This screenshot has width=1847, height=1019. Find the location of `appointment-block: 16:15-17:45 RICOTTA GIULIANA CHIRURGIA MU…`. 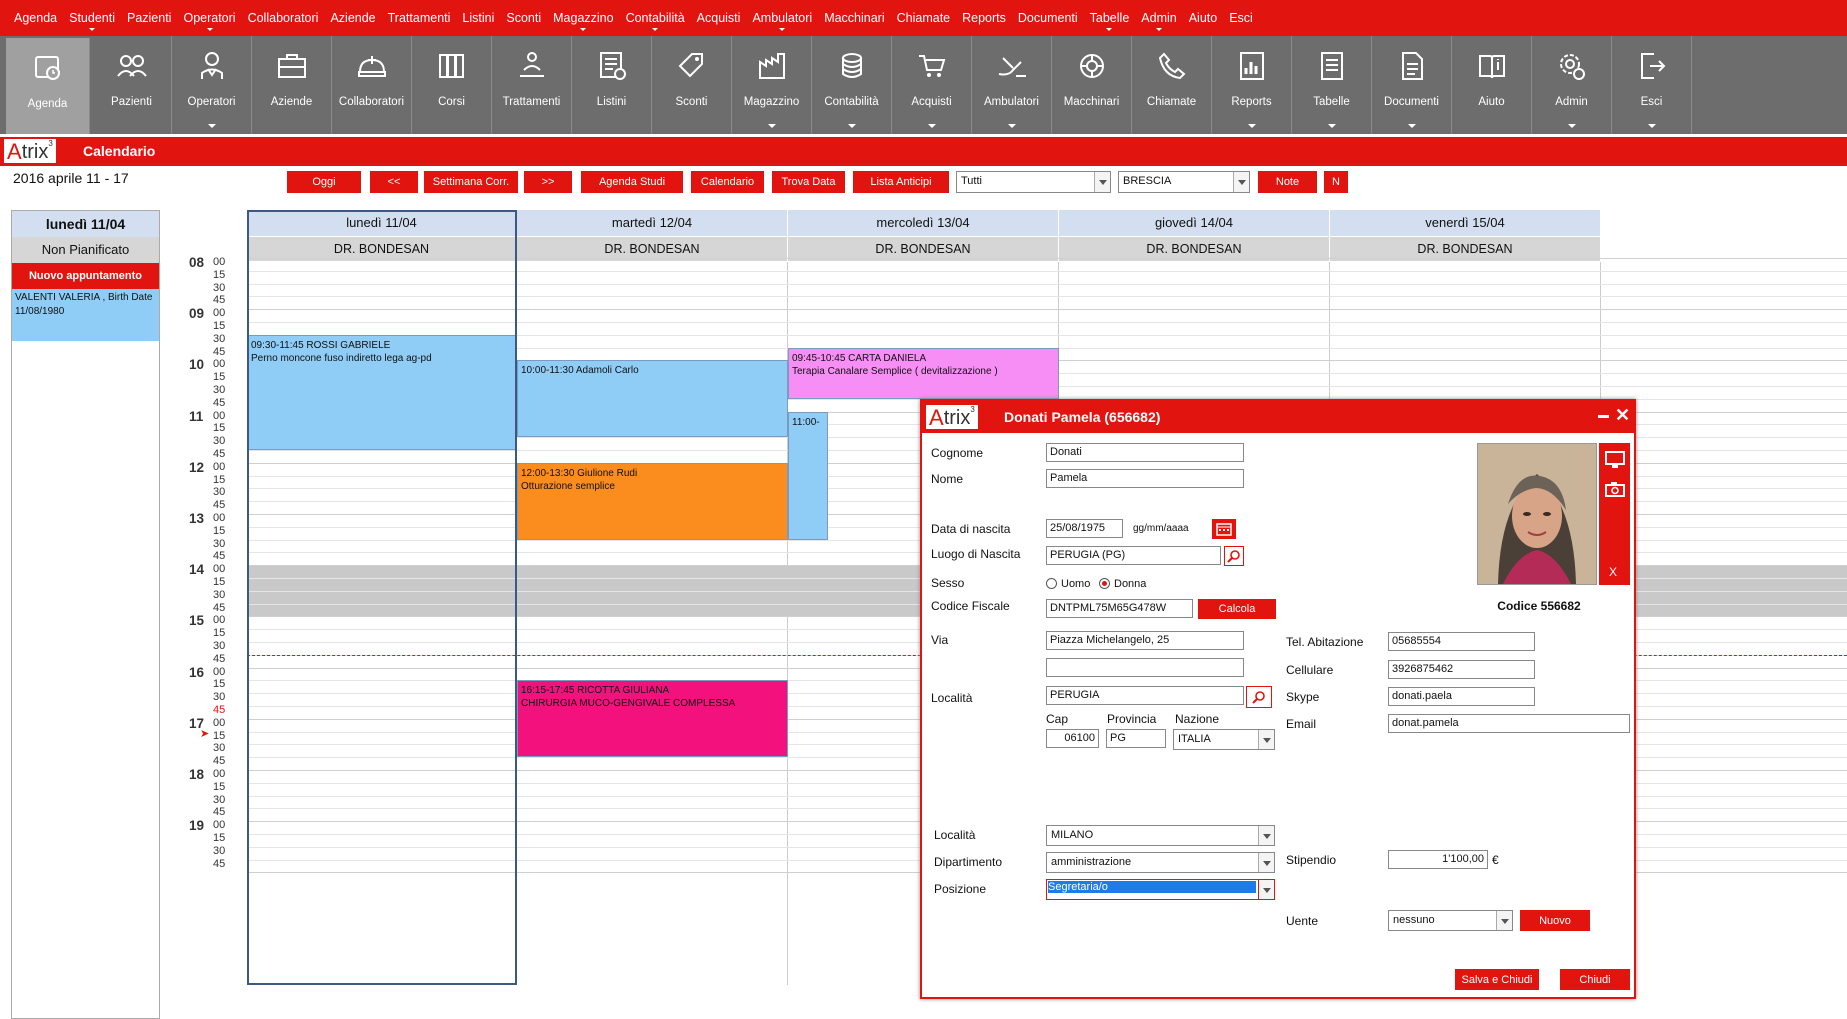

appointment-block: 16:15-17:45 RICOTTA GIULIANA CHIRURGIA MU… is located at coordinates (652, 719).